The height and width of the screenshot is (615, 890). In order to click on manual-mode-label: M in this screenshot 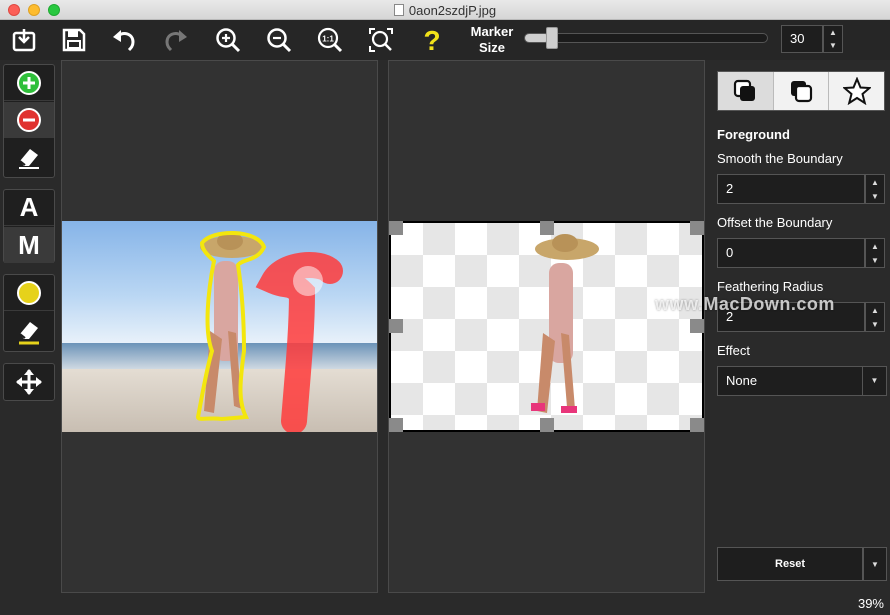, I will do `click(29, 244)`.